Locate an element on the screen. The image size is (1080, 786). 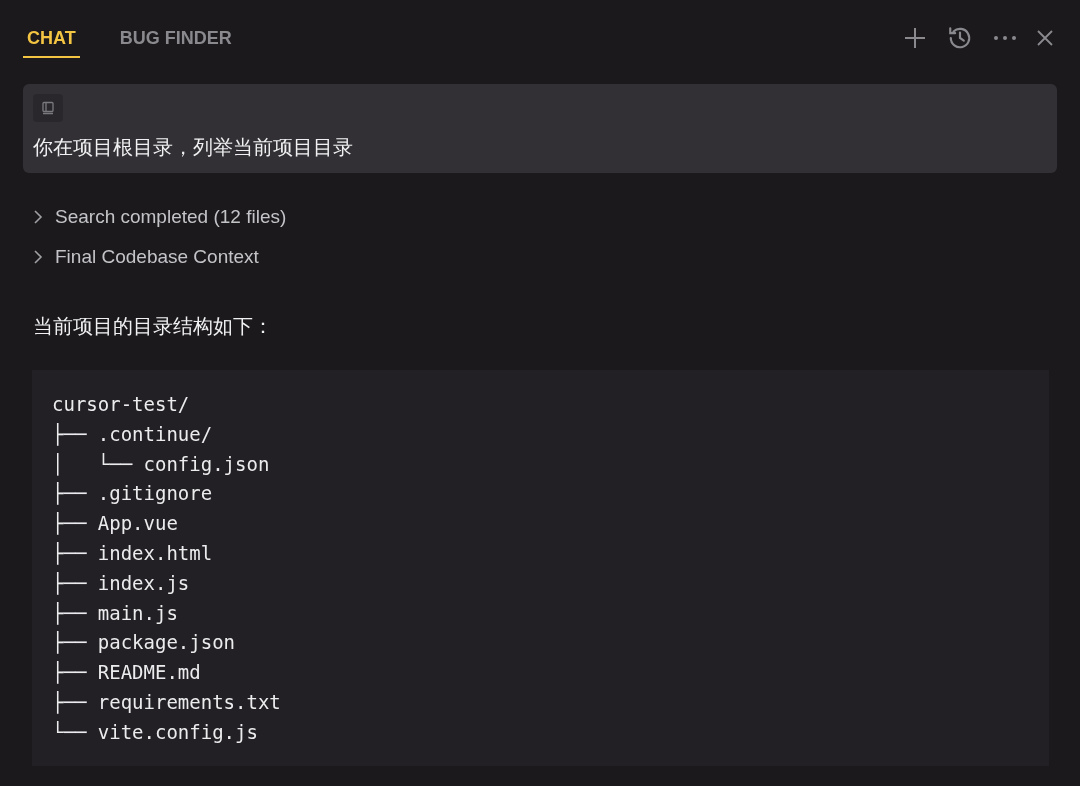
more-icon is located at coordinates (1005, 38).